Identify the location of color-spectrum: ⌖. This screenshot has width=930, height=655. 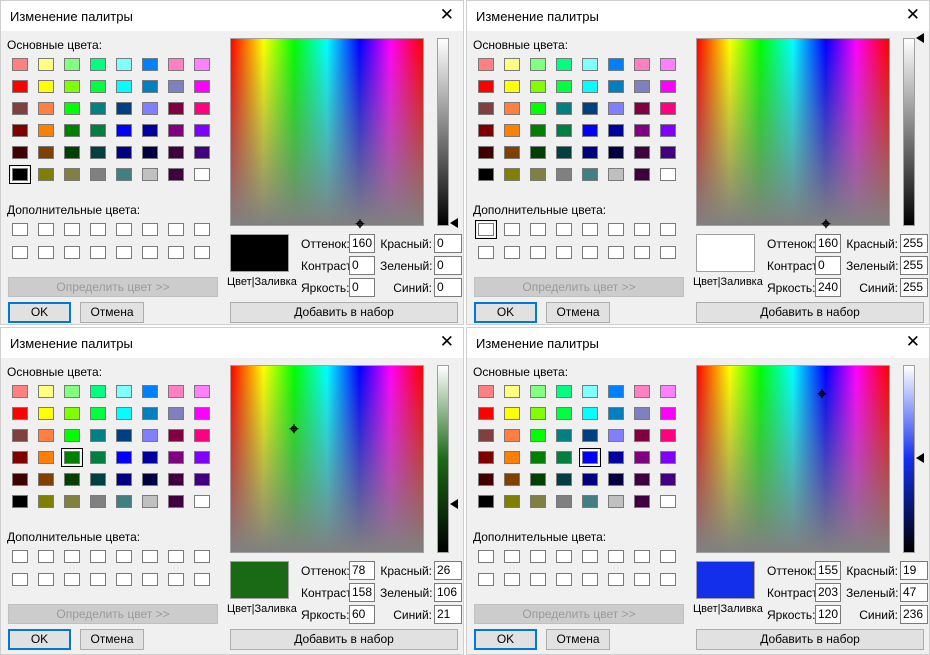
(327, 135).